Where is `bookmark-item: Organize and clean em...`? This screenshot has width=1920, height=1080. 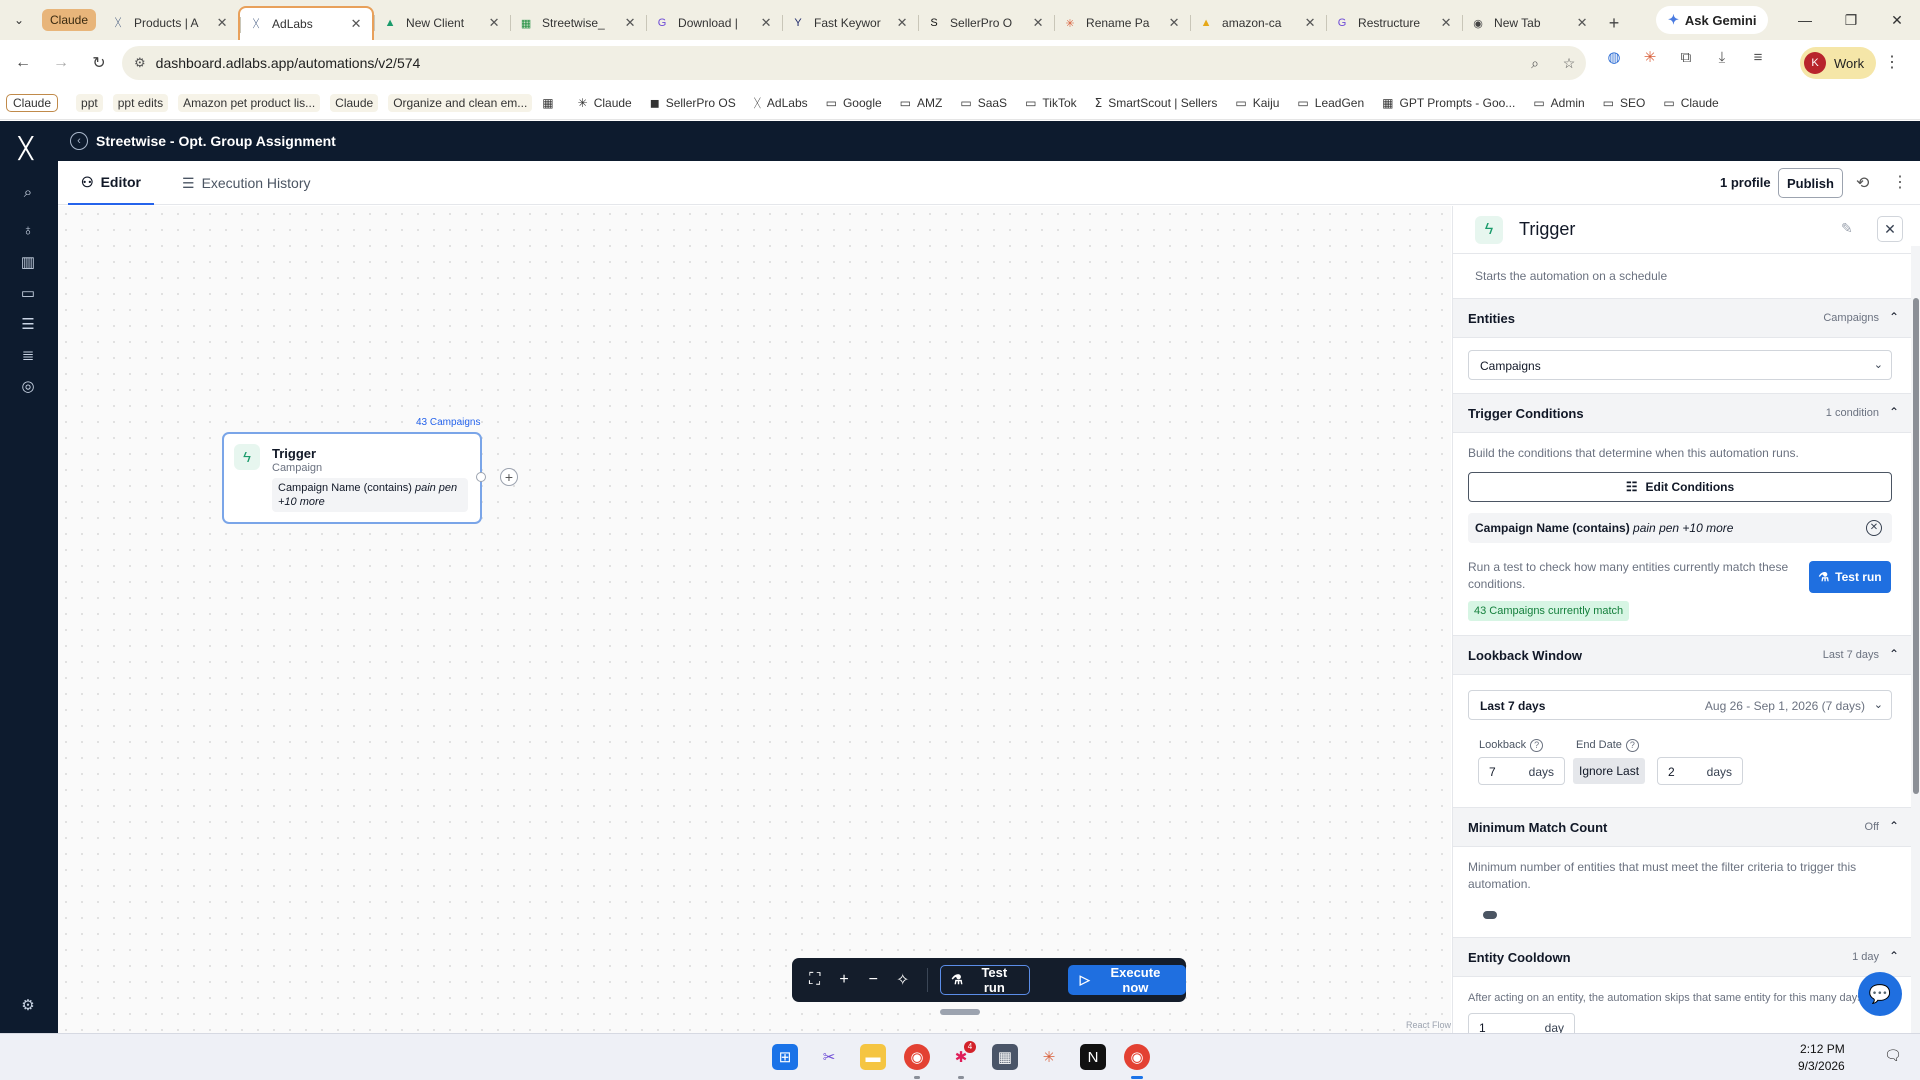 bookmark-item: Organize and clean em... is located at coordinates (460, 102).